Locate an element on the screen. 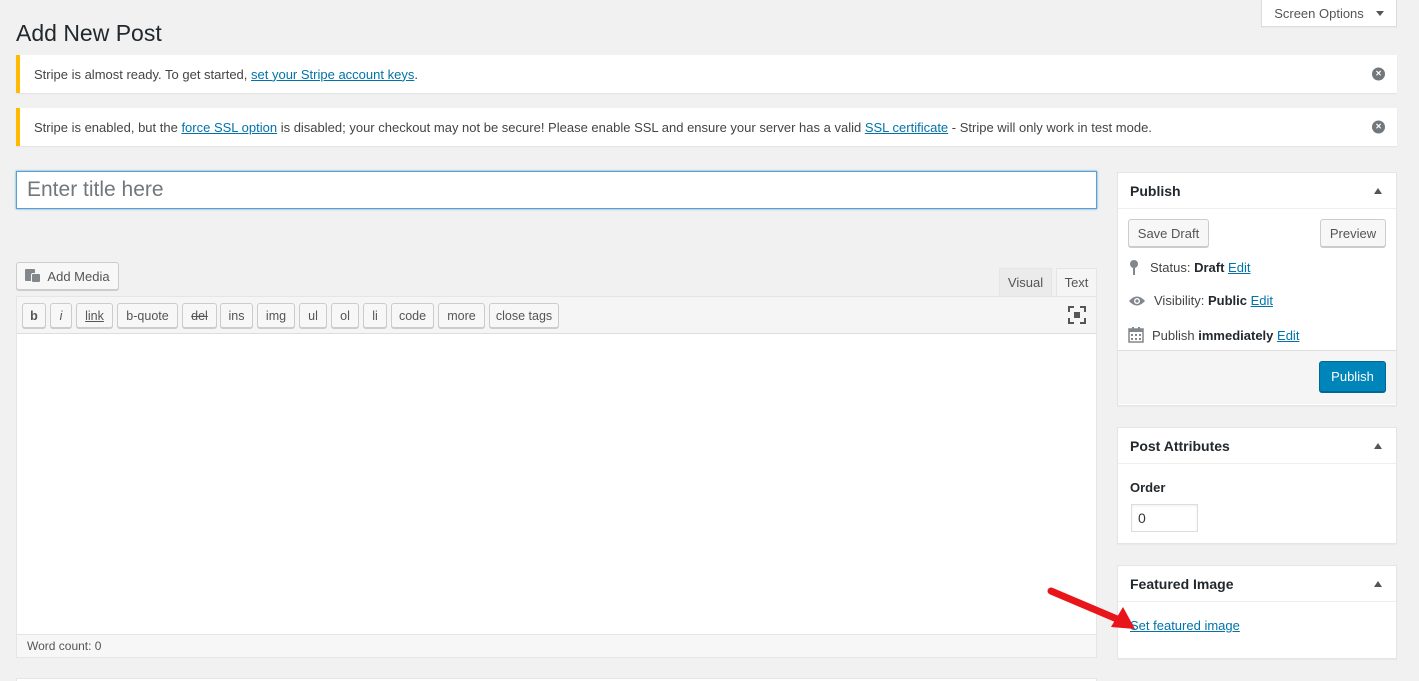 This screenshot has width=1419, height=681. quicktag-more: more is located at coordinates (461, 315).